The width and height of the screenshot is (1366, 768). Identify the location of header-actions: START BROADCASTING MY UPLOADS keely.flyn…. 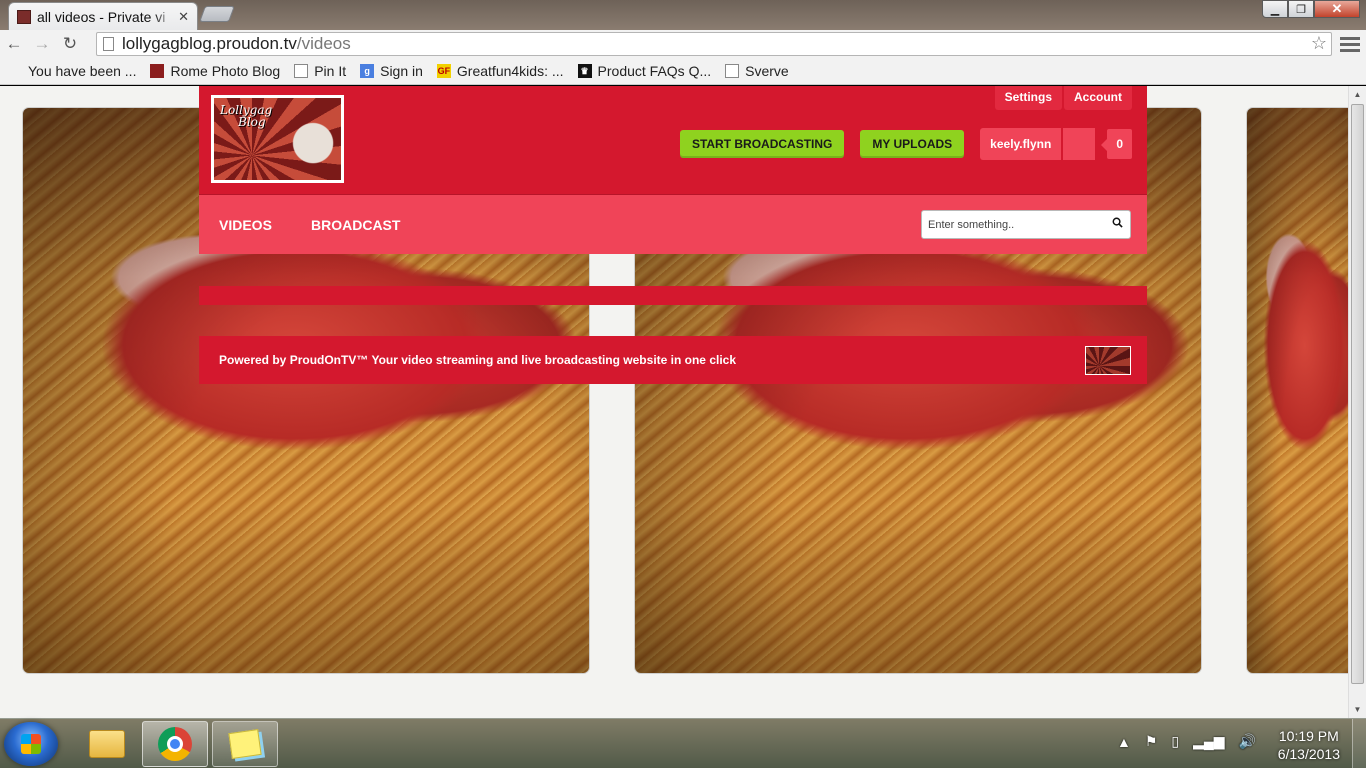
(898, 144).